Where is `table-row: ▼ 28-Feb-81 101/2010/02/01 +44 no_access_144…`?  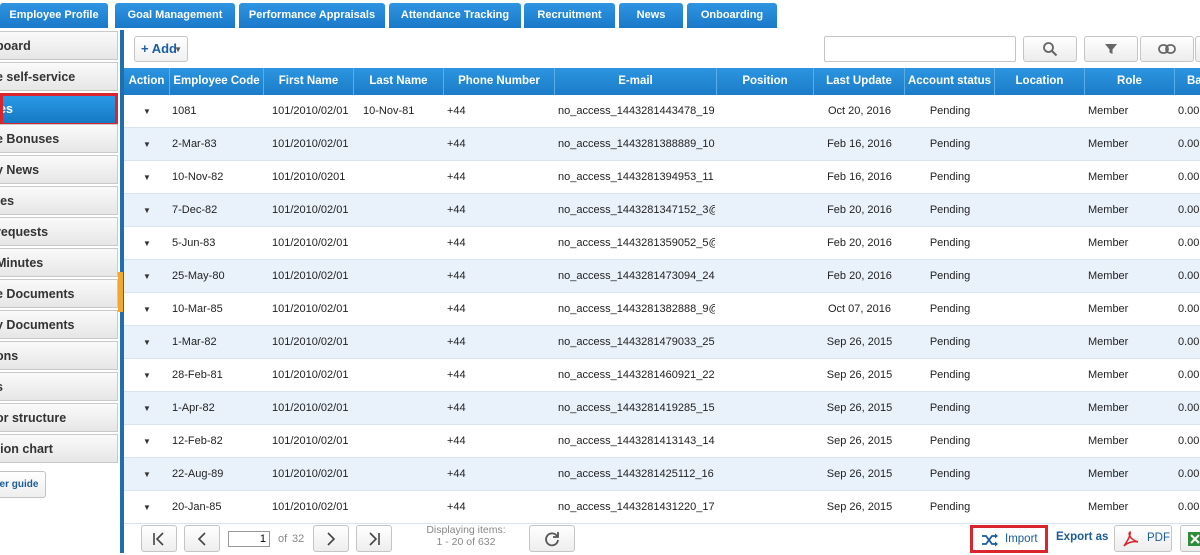
table-row: ▼ 28-Feb-81 101/2010/02/01 +44 no_access_144… is located at coordinates (662, 375).